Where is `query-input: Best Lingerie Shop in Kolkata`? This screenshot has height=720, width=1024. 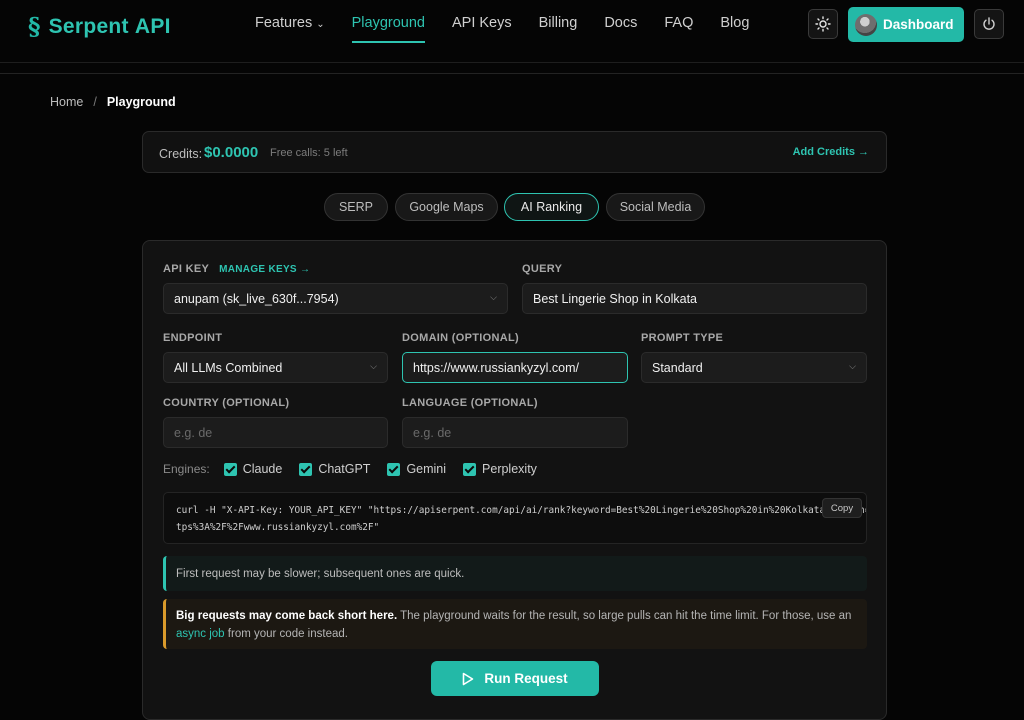
query-input: Best Lingerie Shop in Kolkata is located at coordinates (694, 298).